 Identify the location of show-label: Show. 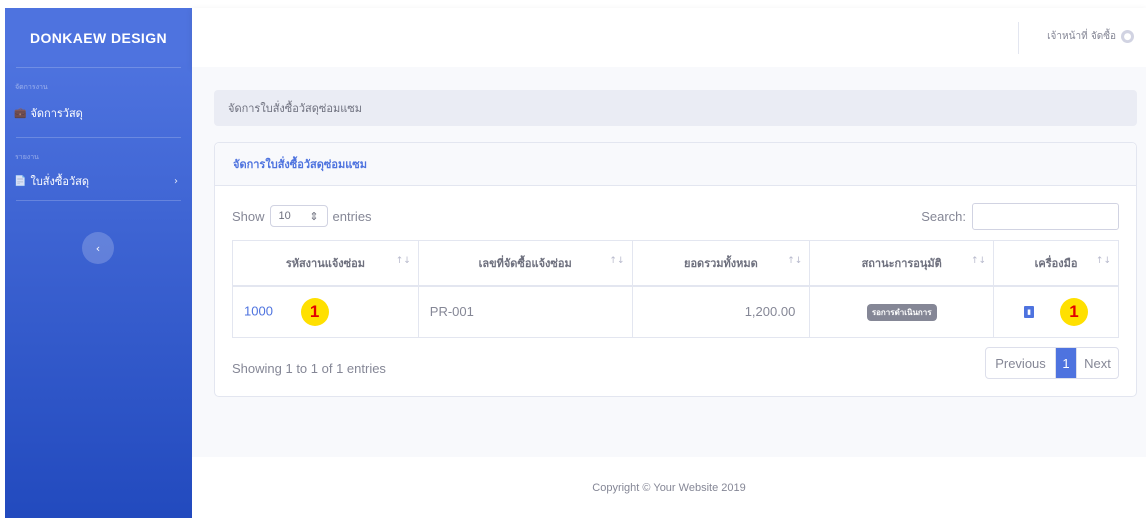
(248, 216).